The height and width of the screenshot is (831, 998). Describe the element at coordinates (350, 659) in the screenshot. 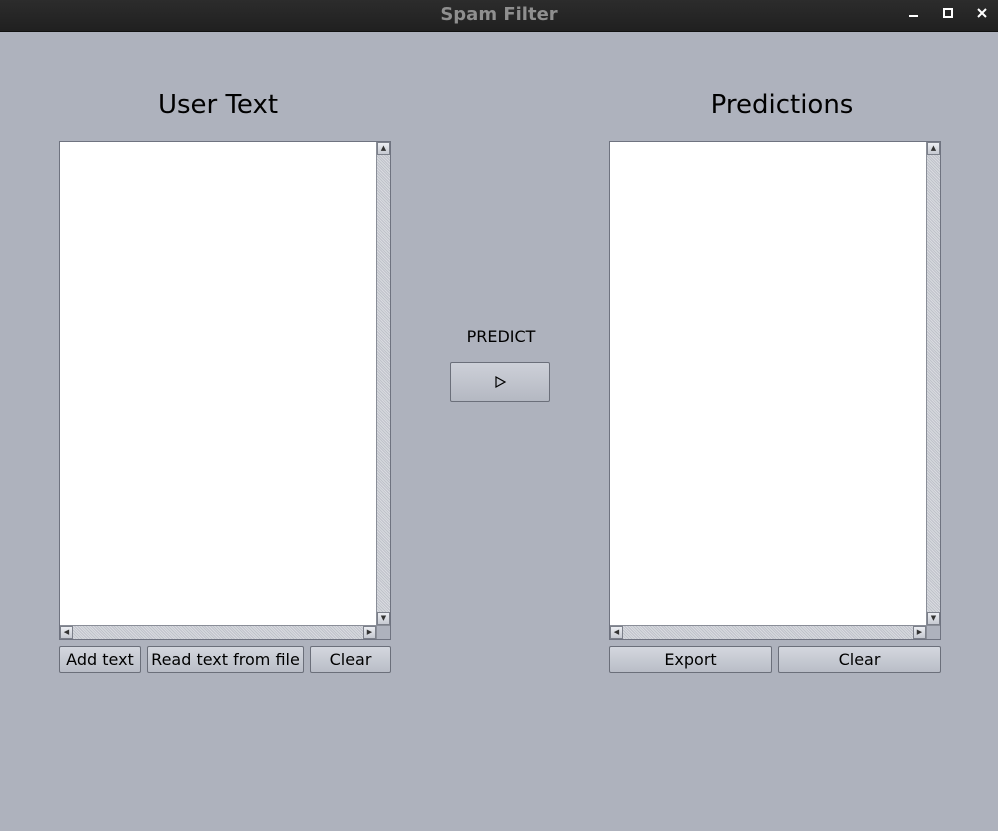

I see `clear-user-text-button: Clear` at that location.